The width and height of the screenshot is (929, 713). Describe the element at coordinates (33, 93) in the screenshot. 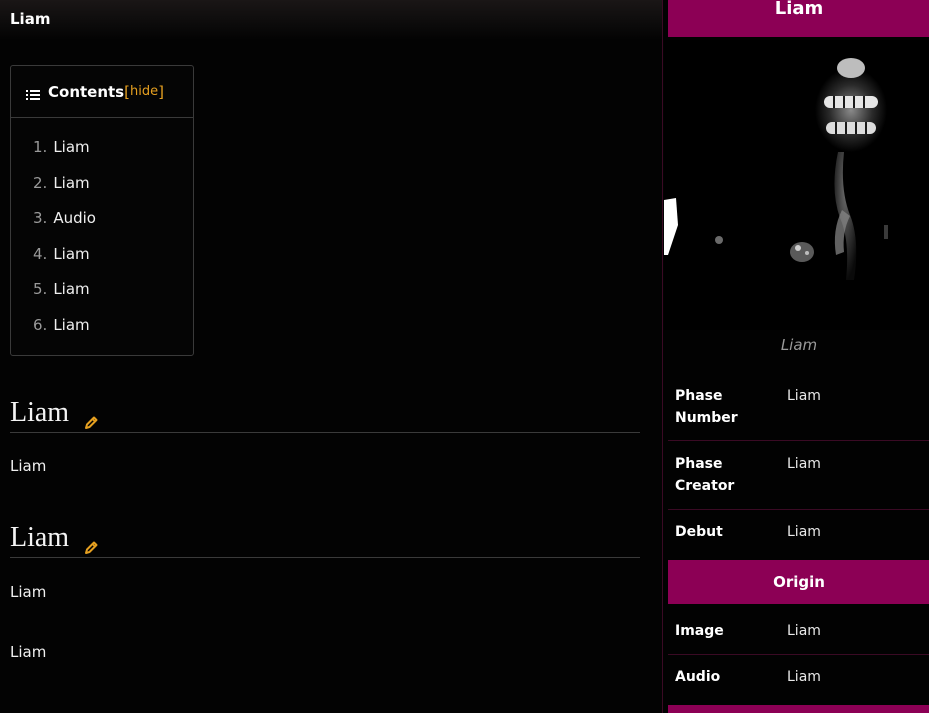

I see `list-icon` at that location.